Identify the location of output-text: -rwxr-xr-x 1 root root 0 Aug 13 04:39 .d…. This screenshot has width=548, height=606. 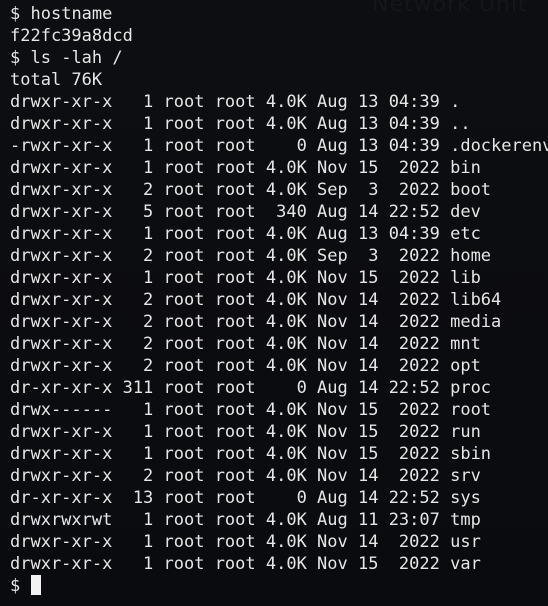
(279, 146).